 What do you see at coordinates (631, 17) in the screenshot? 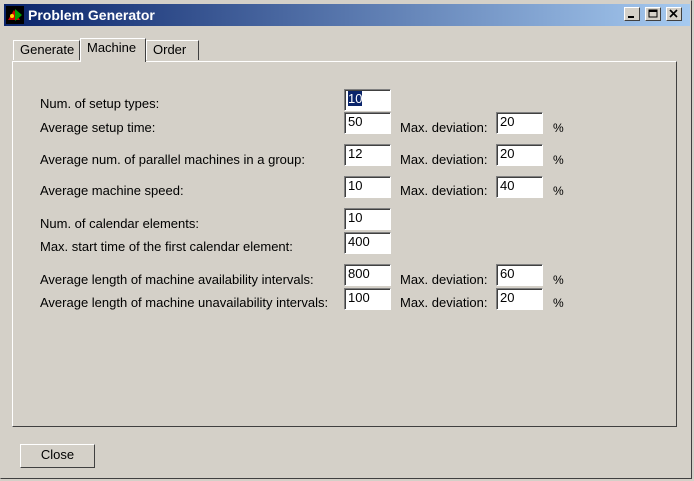
I see `minimize-icon` at bounding box center [631, 17].